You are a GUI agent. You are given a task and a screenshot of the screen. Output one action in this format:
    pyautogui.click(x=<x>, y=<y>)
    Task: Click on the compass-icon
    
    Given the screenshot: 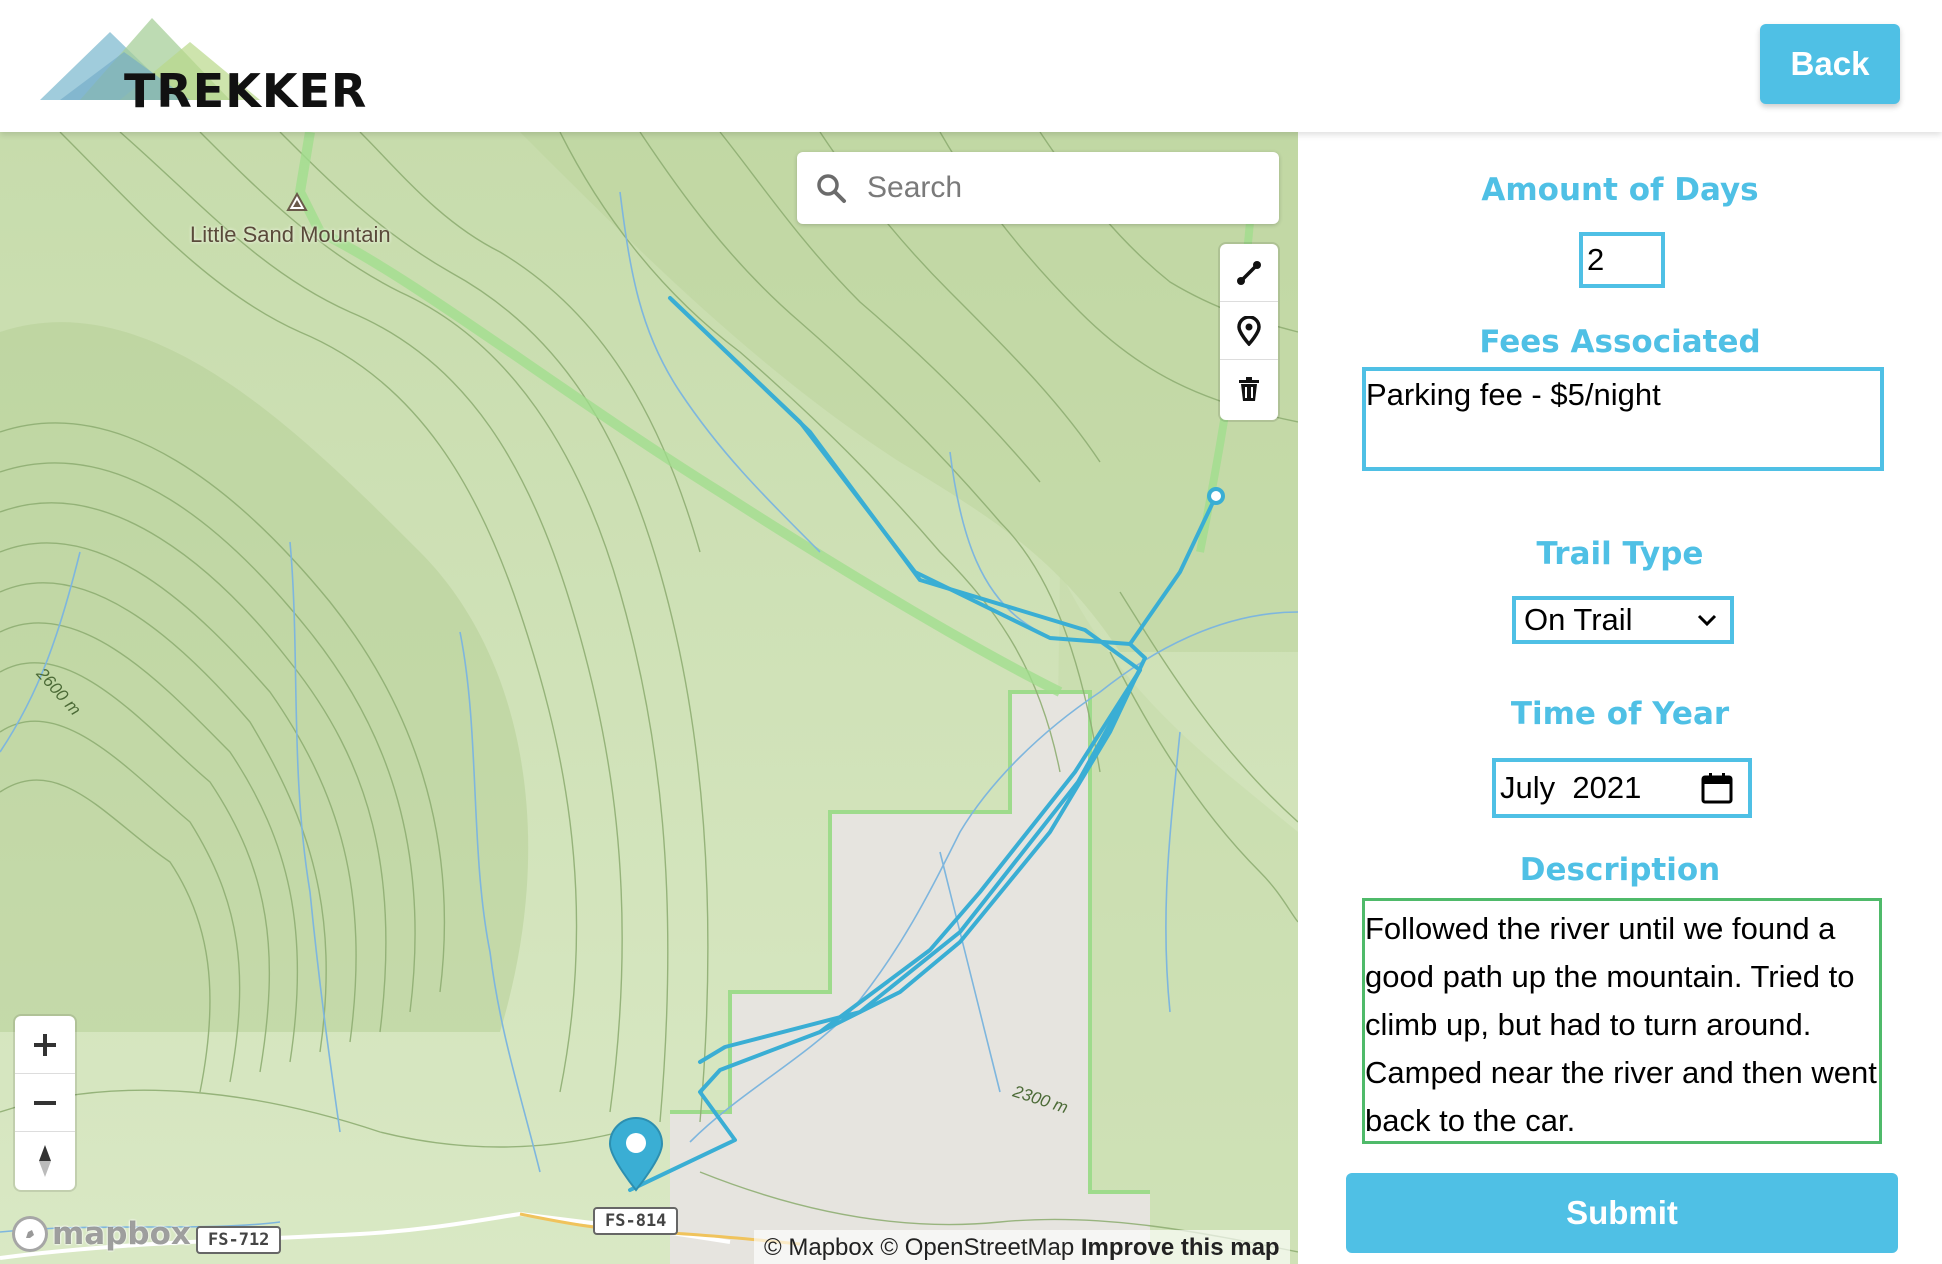 What is the action you would take?
    pyautogui.click(x=45, y=1161)
    